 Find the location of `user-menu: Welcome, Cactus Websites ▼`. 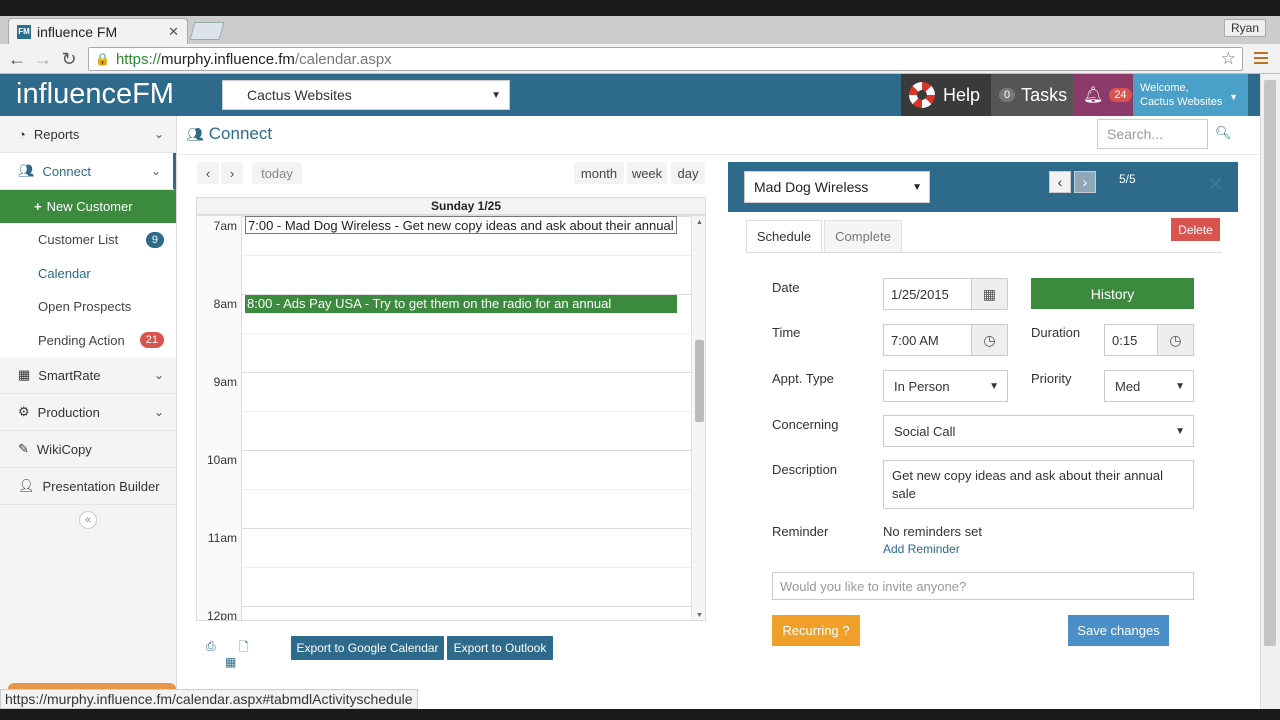

user-menu: Welcome, Cactus Websites ▼ is located at coordinates (1190, 95).